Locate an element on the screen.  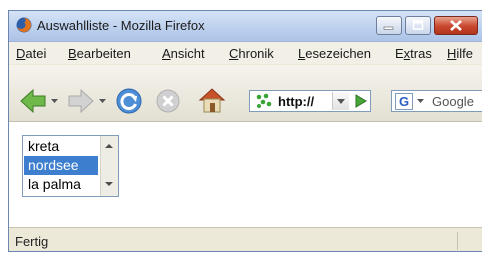
minimize-button is located at coordinates (389, 25).